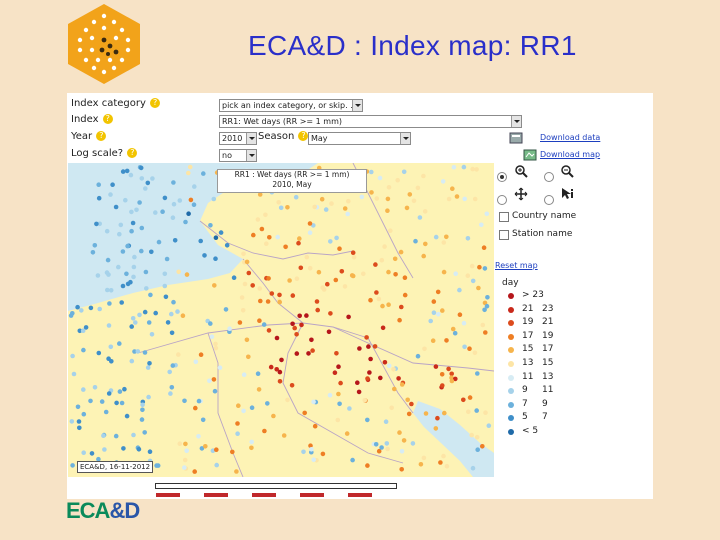 The height and width of the screenshot is (540, 720). I want to click on country-name-checkbox, so click(504, 217).